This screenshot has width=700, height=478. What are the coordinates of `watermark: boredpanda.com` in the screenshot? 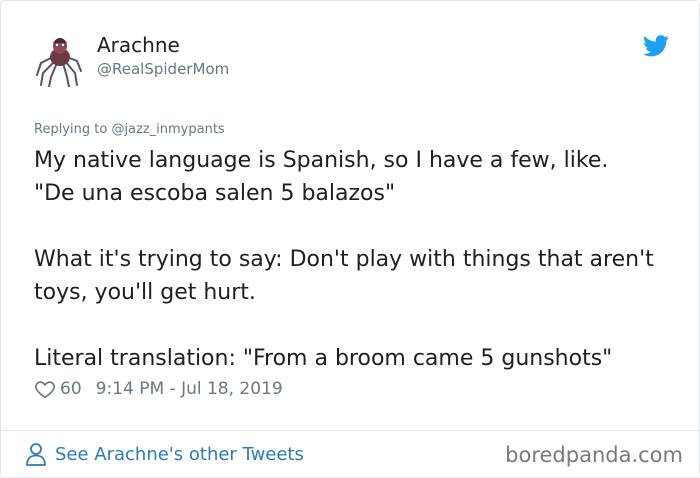 It's located at (594, 455).